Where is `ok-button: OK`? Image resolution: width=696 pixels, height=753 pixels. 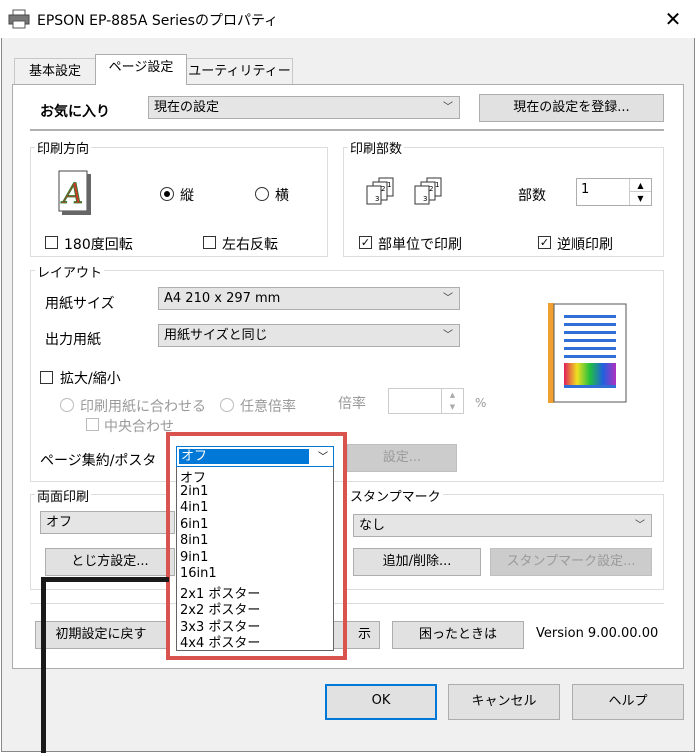 ok-button: OK is located at coordinates (381, 702).